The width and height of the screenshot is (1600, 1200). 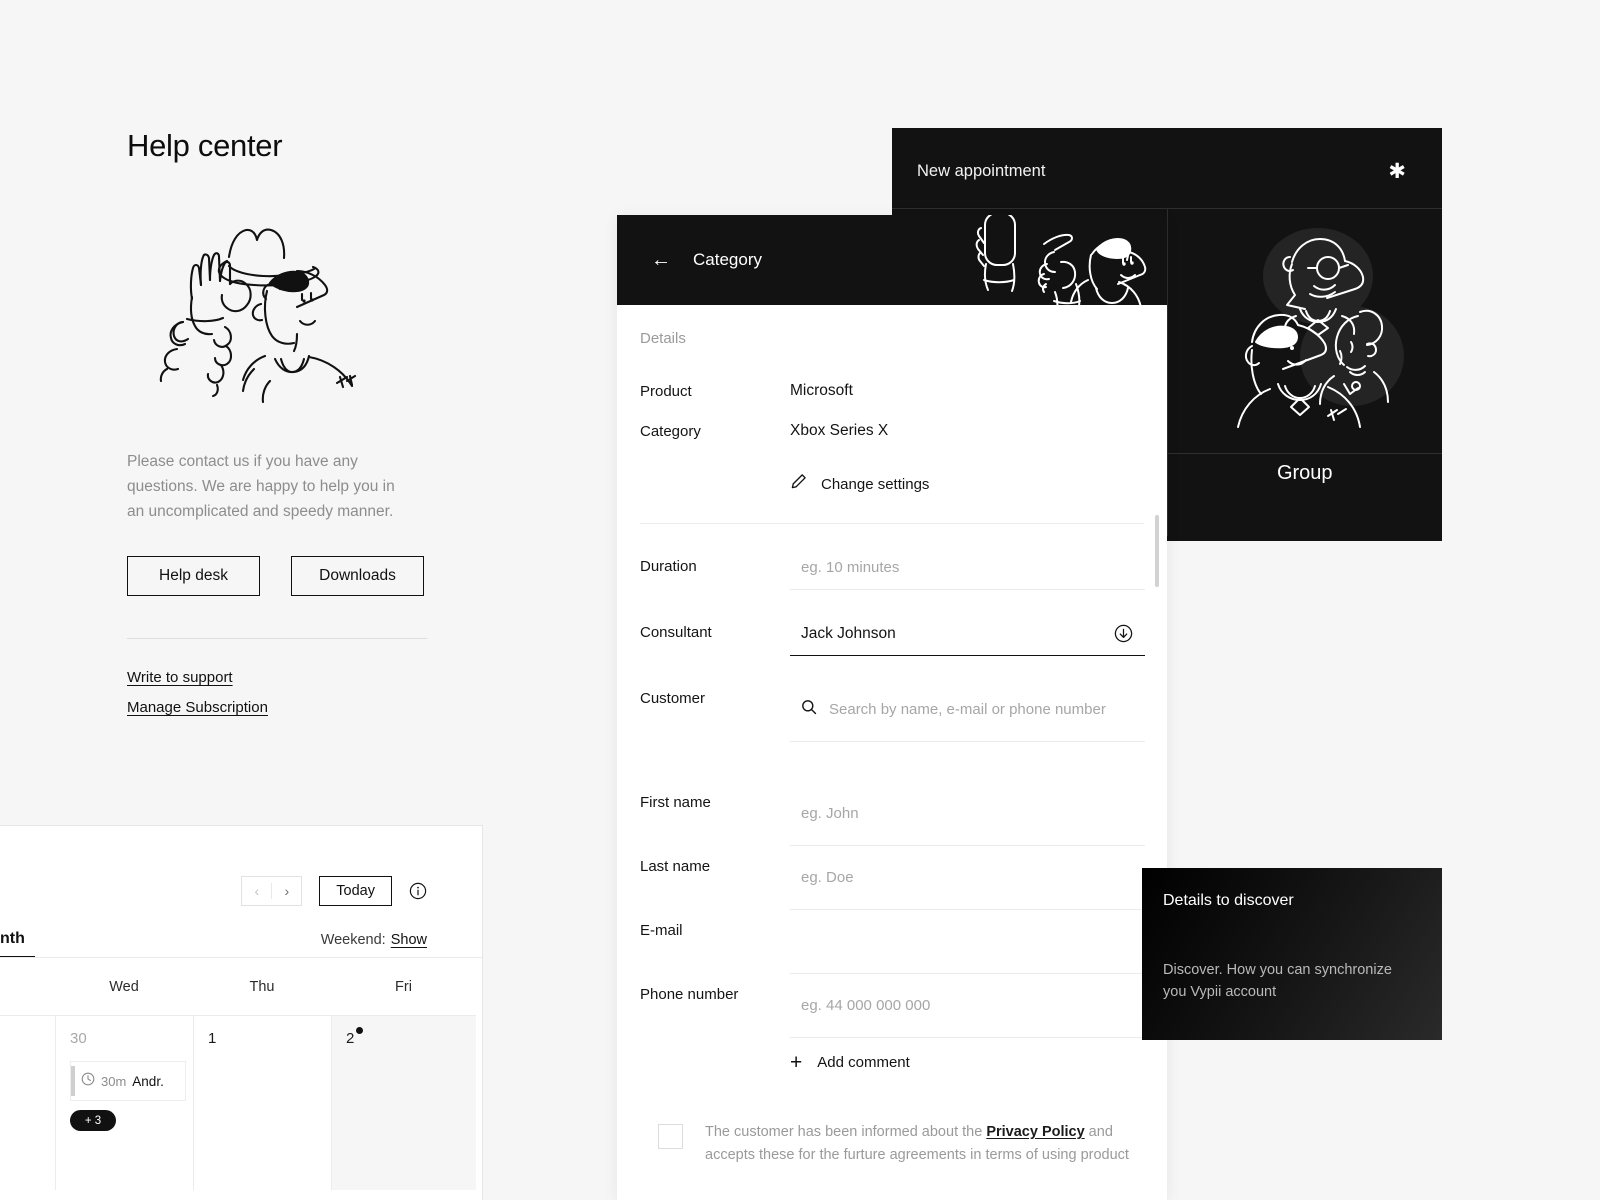 What do you see at coordinates (798, 484) in the screenshot?
I see `pencil-icon` at bounding box center [798, 484].